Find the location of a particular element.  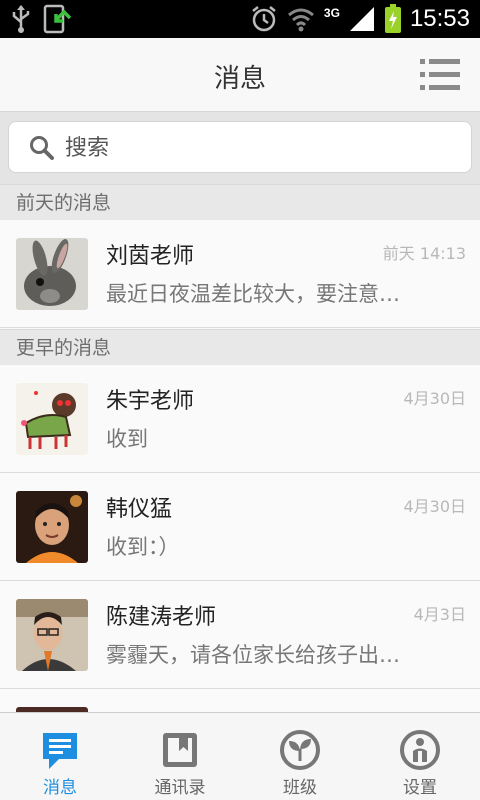

section-header-earlier: 更早的消息 is located at coordinates (240, 347).